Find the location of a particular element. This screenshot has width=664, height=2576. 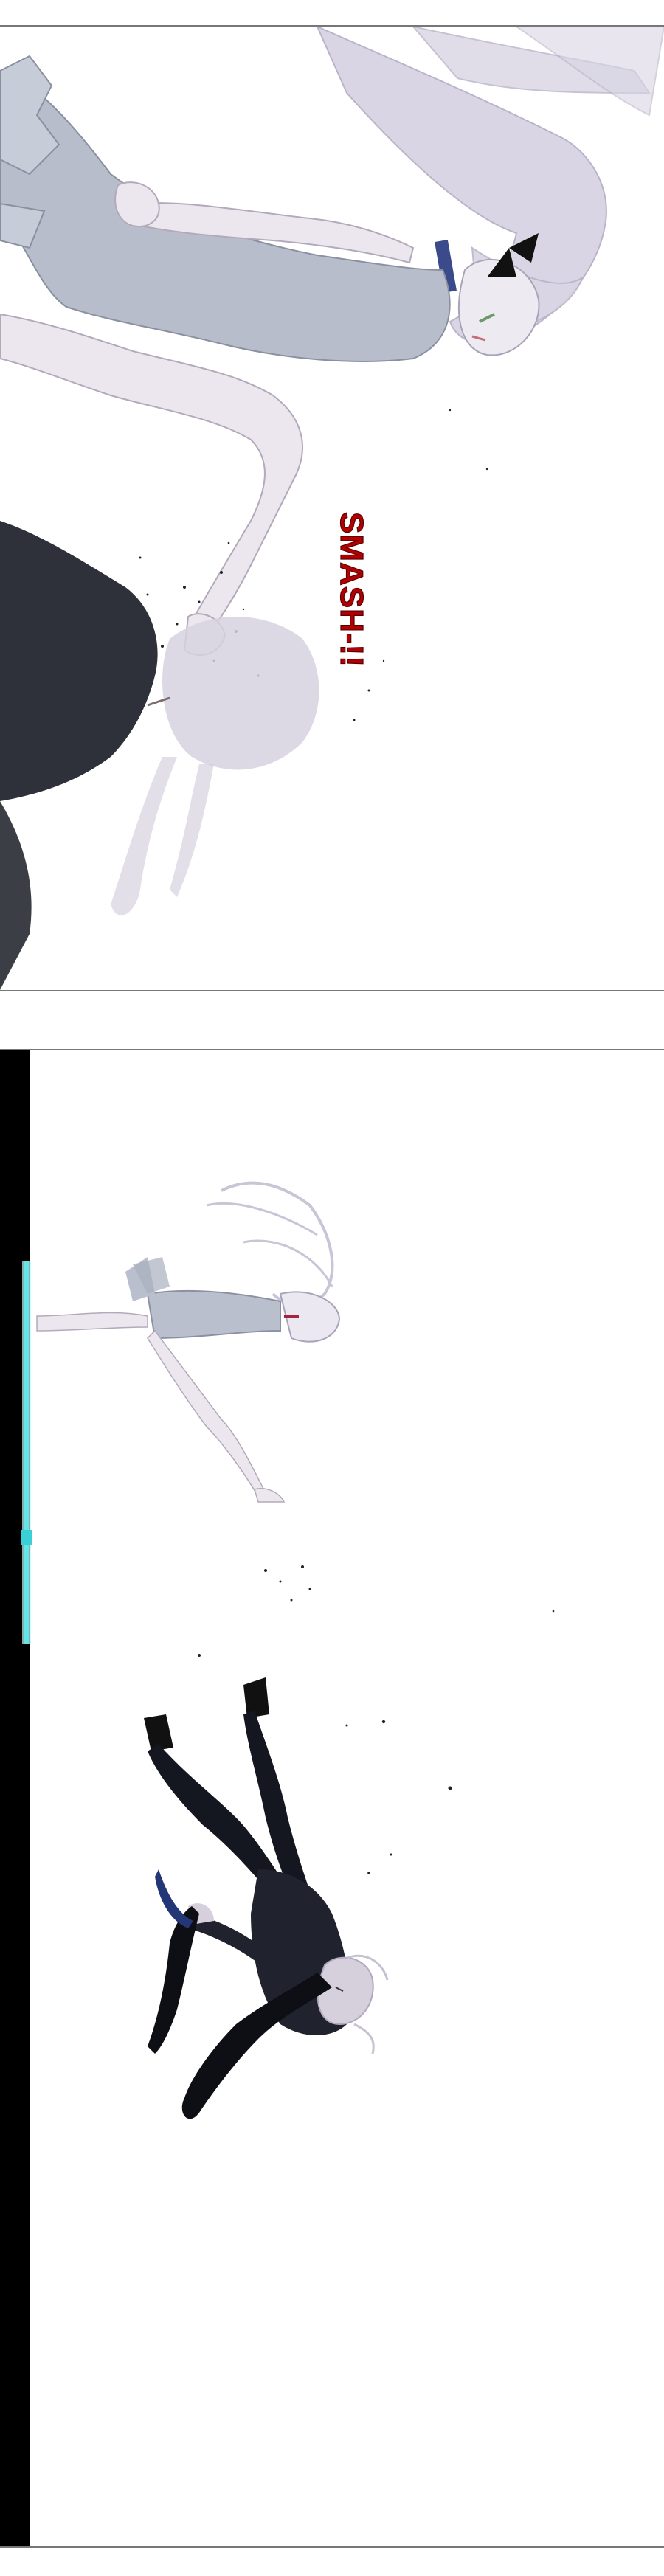

smash-sound-effect: SMASH-!! is located at coordinates (352, 591).